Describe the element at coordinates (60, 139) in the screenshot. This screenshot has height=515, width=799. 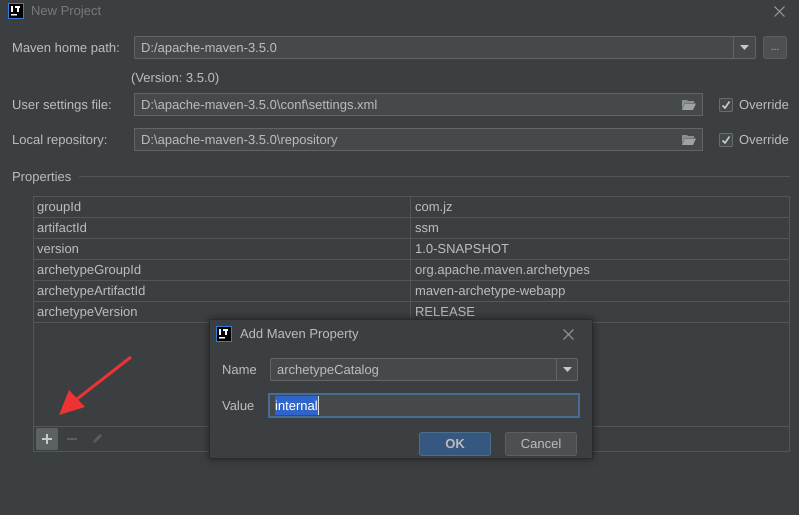
I see `field-label: Local repository:` at that location.